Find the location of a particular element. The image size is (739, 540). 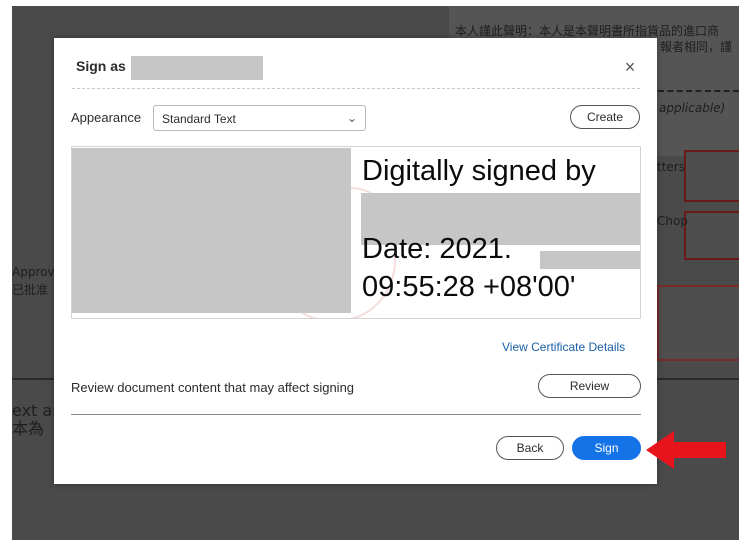

doc-text-approv-cn: 已批准 is located at coordinates (30, 290).